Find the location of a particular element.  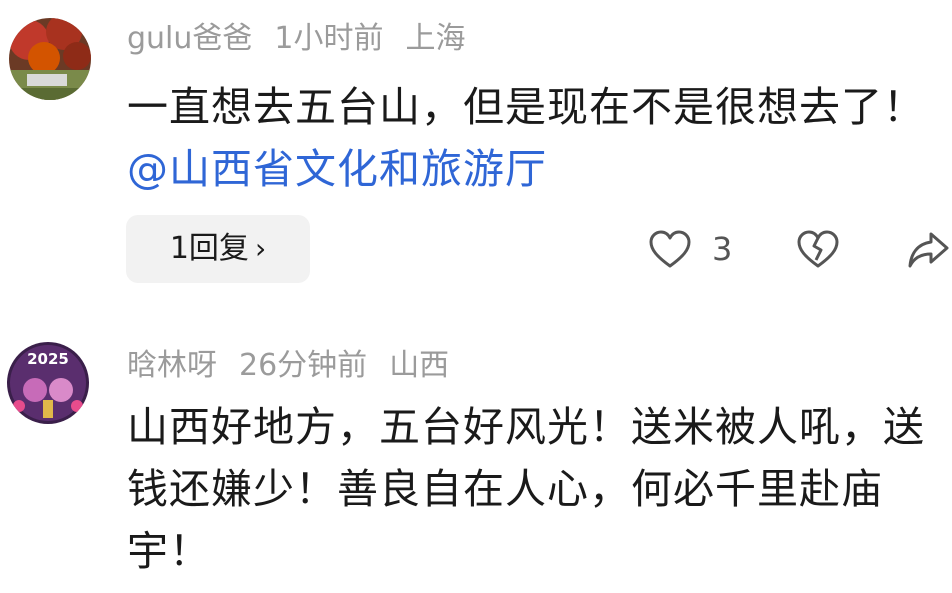

comment-meta: 晗林呀 26分钟前 山西 is located at coordinates (299, 366).